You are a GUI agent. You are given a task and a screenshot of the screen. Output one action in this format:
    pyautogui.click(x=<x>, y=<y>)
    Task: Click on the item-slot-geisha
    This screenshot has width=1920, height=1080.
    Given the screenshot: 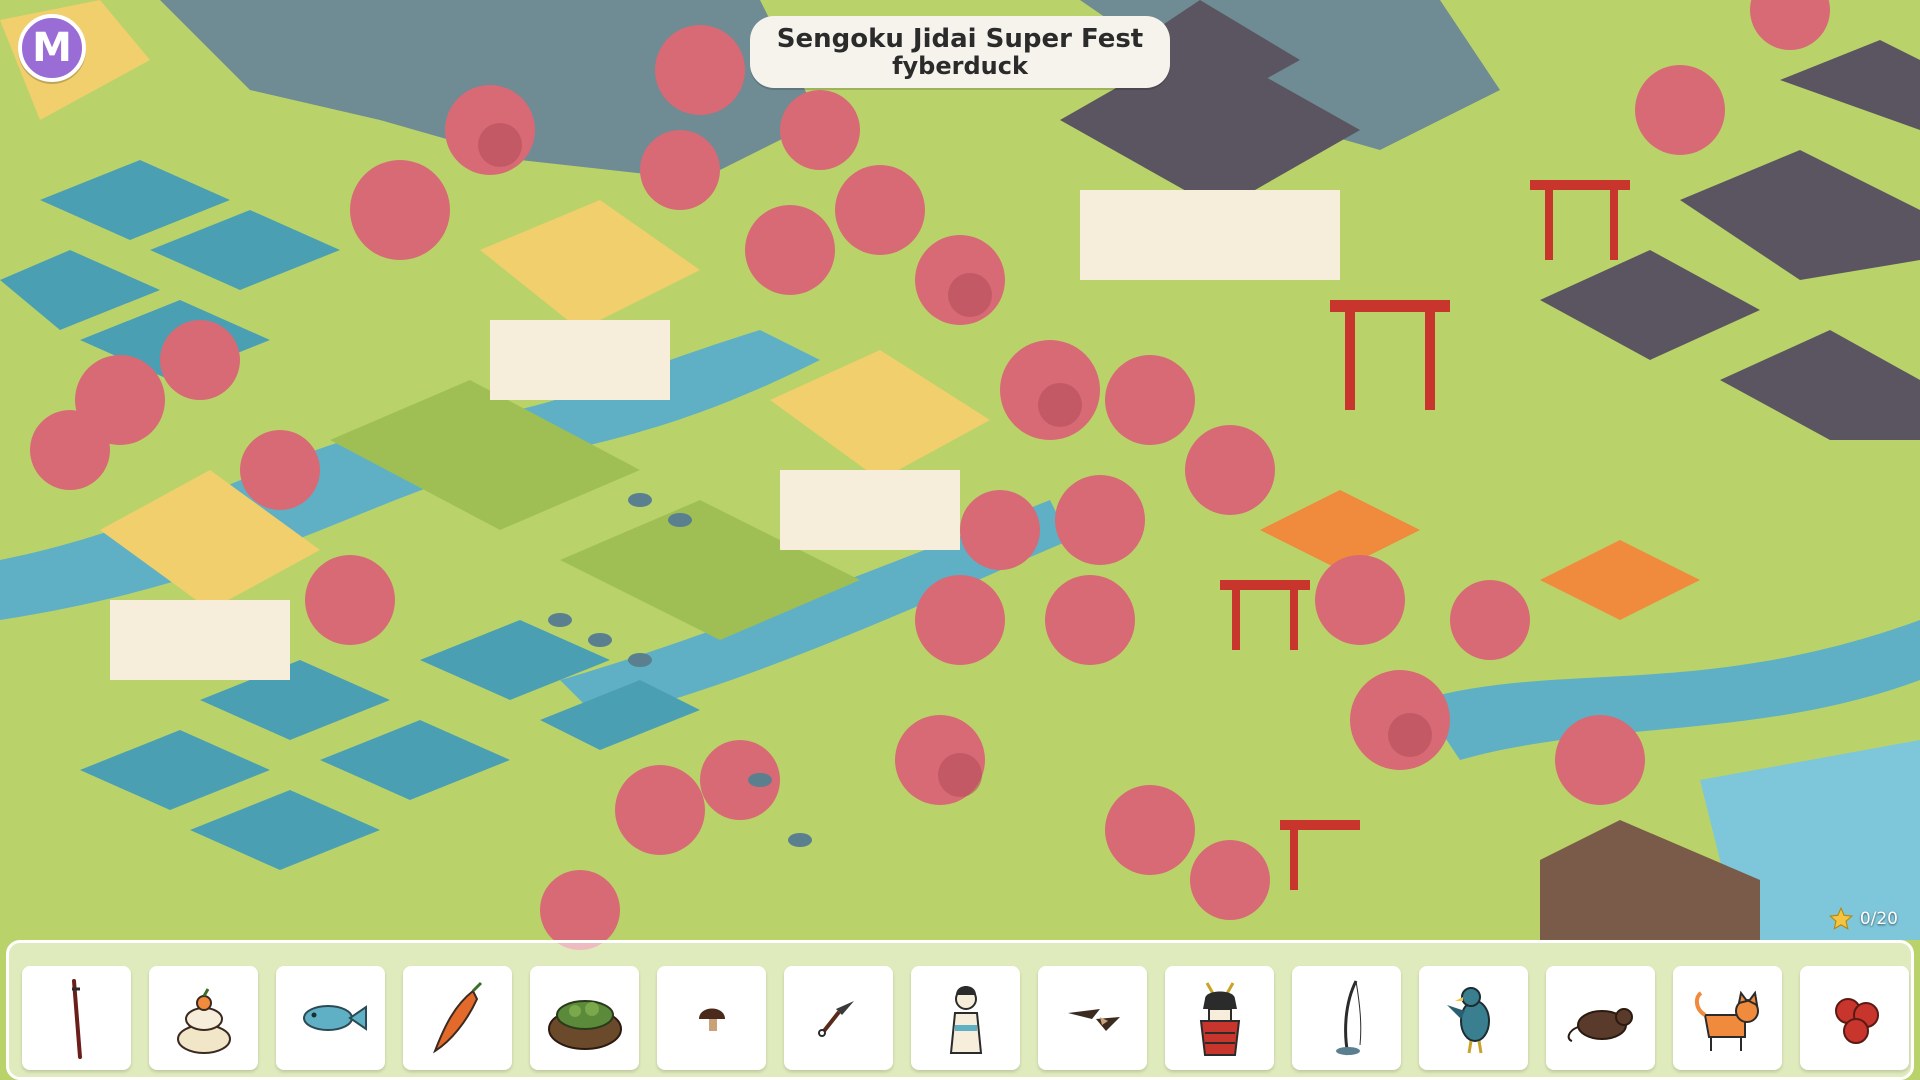 What is the action you would take?
    pyautogui.click(x=965, y=1018)
    